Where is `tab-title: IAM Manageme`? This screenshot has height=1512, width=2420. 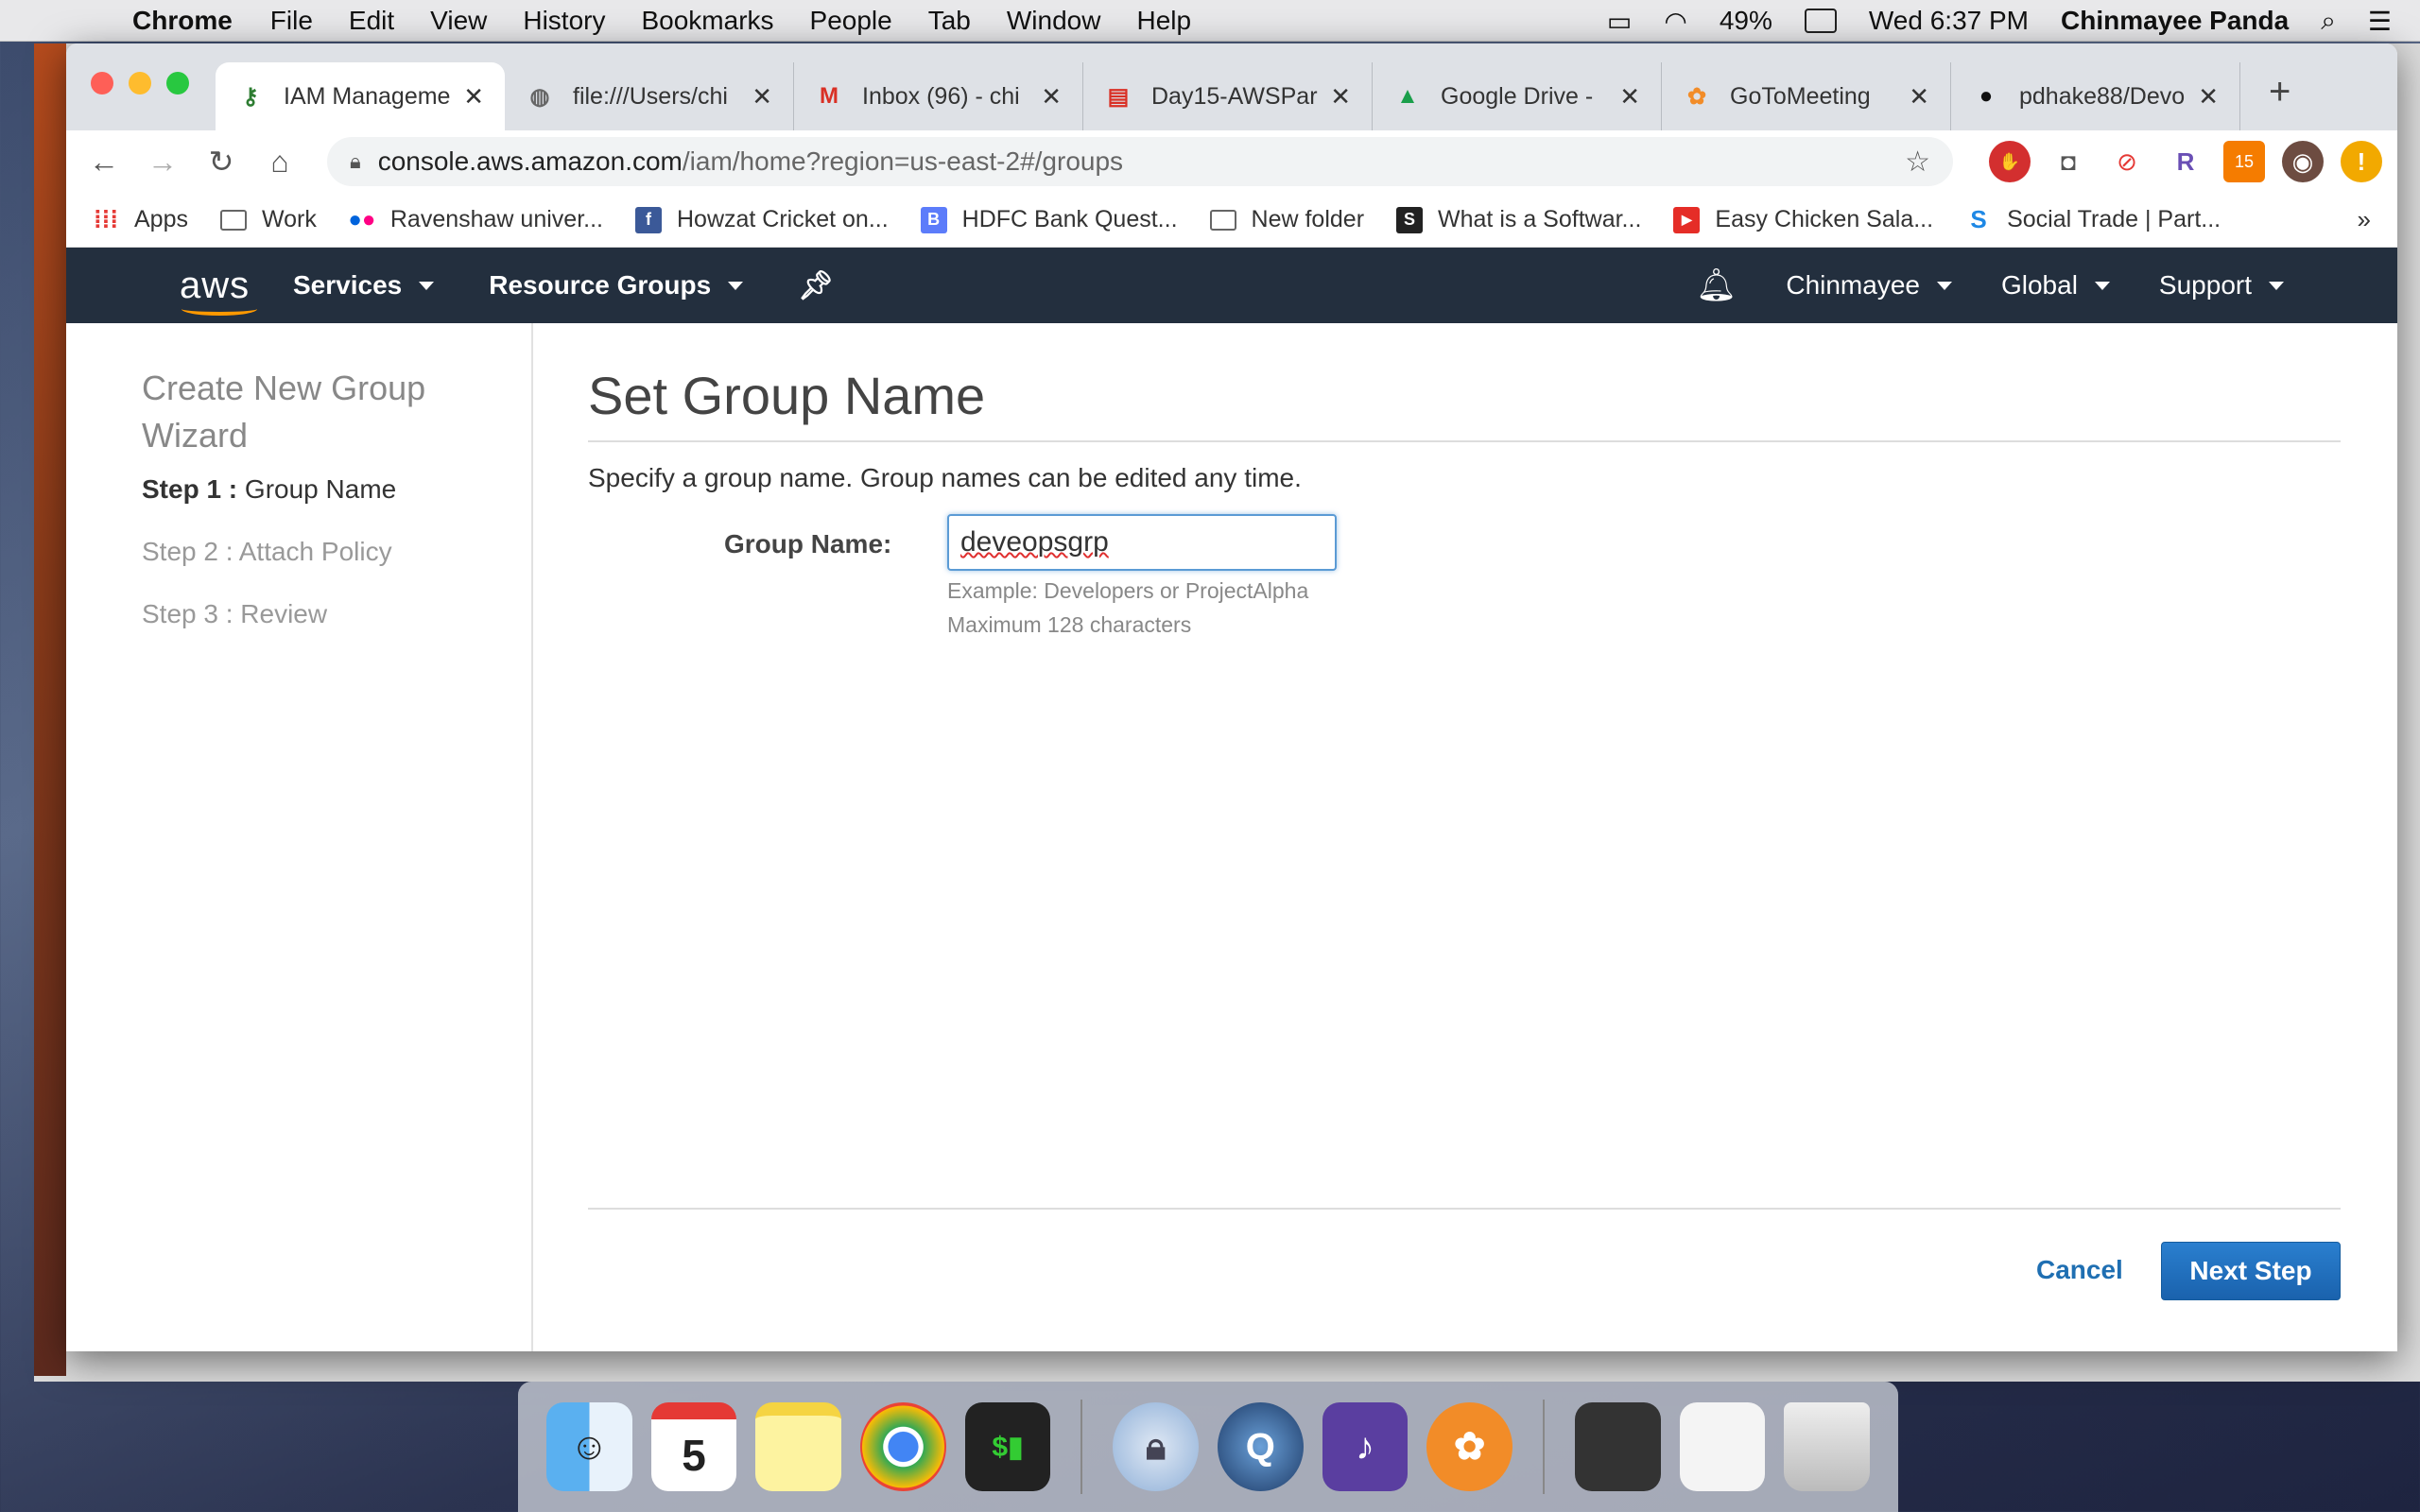
tab-title: IAM Manageme is located at coordinates (367, 96).